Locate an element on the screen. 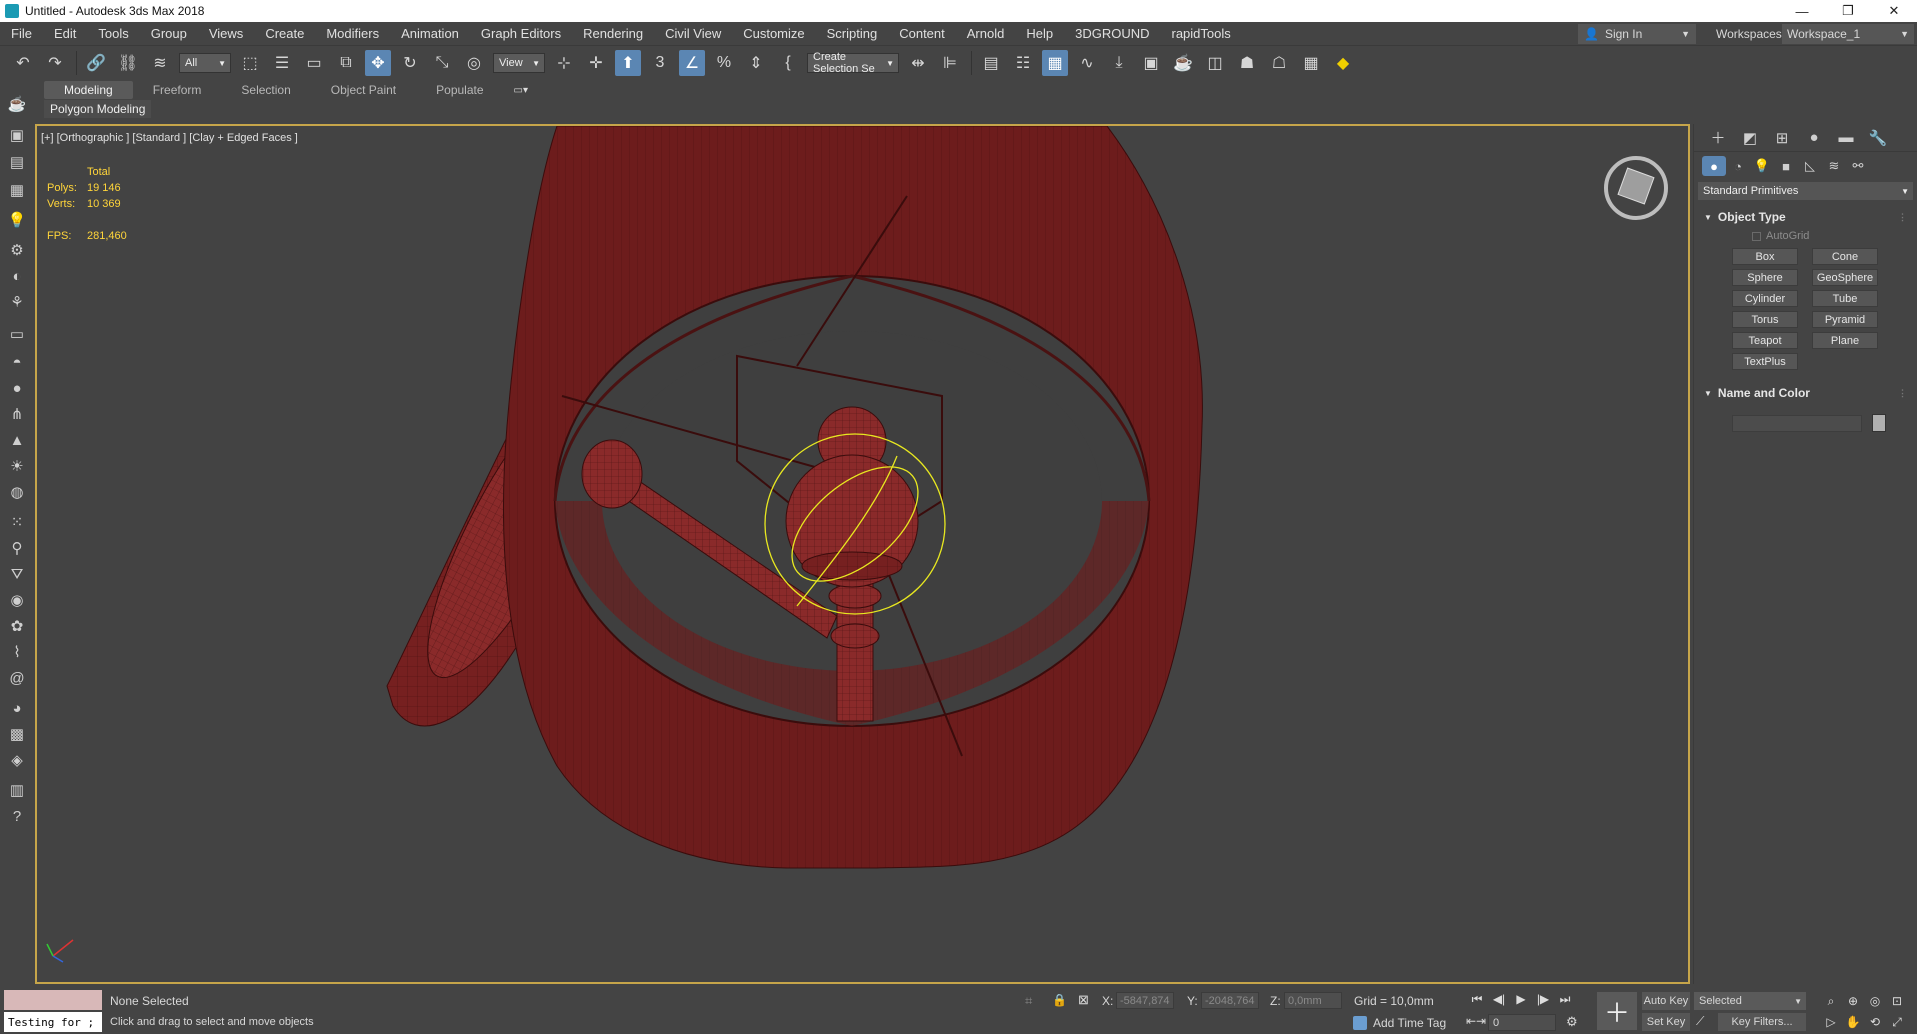 Image resolution: width=1917 pixels, height=1034 pixels. geometry-icon: ● is located at coordinates (1714, 166).